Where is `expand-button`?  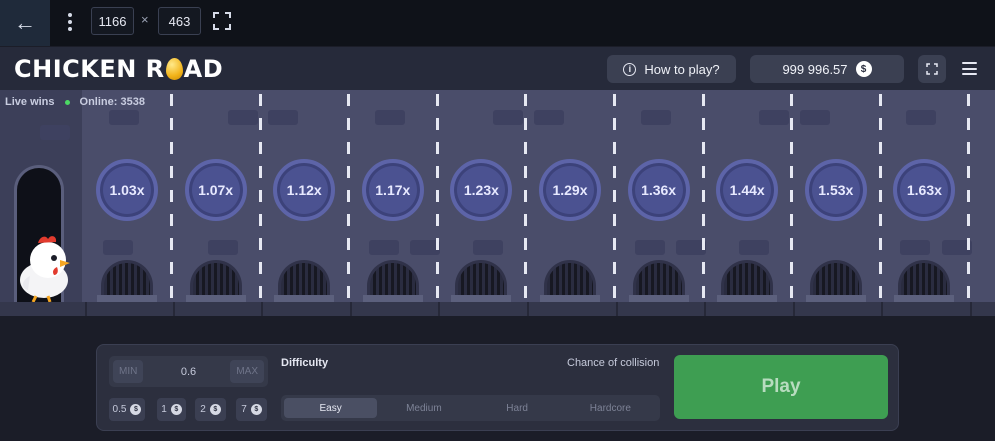
expand-button is located at coordinates (932, 69).